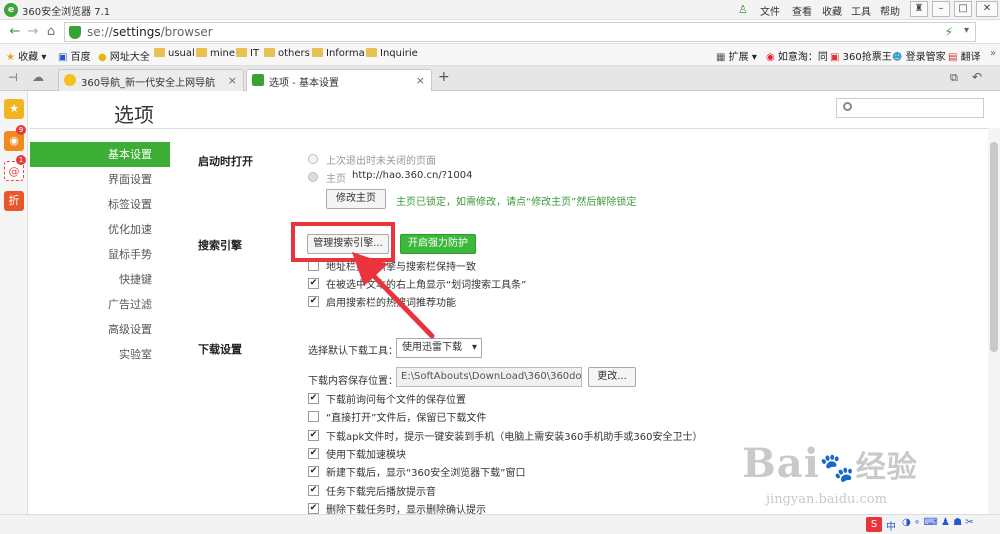 The image size is (1000, 534). What do you see at coordinates (964, 55) in the screenshot?
I see `ext-translate: ▤ 翻译` at bounding box center [964, 55].